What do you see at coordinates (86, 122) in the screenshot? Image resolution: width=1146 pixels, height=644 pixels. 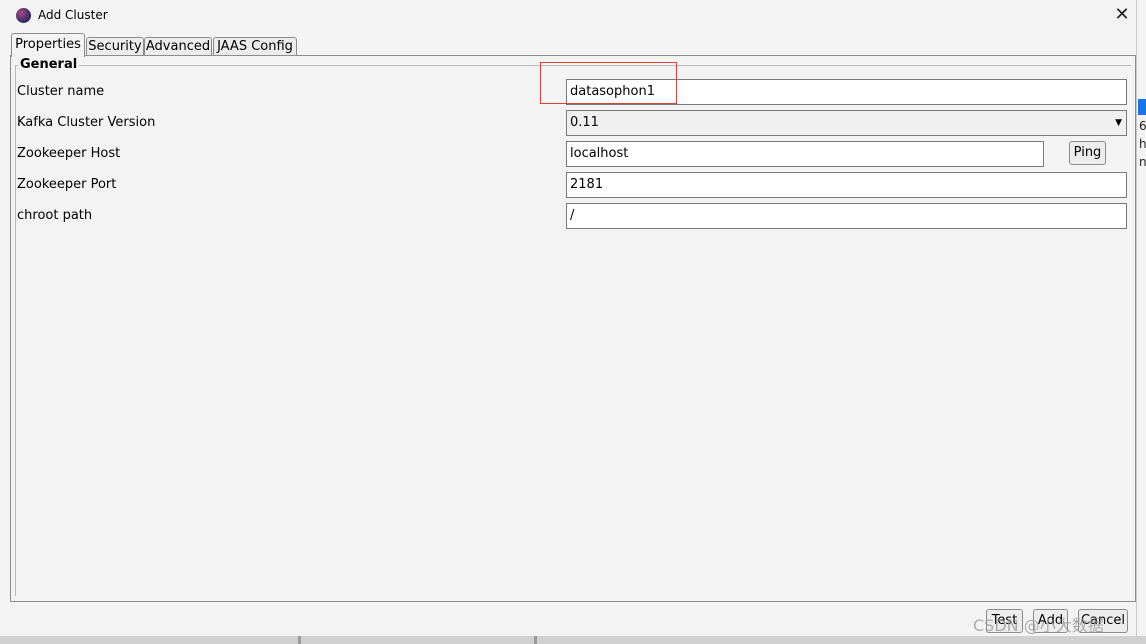 I see `kafka-version-label: Kafka Cluster Version` at bounding box center [86, 122].